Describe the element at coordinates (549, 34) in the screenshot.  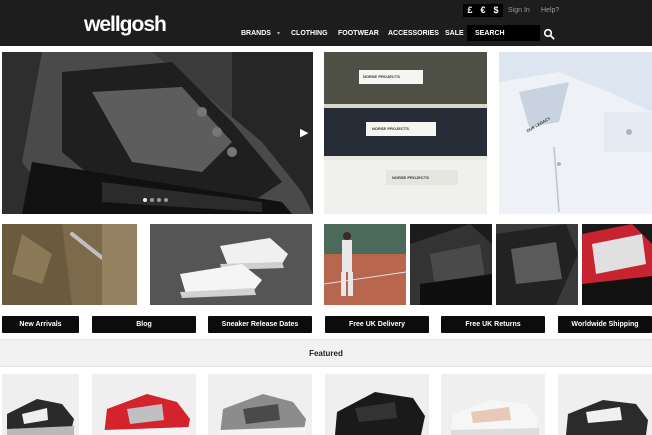
I see `search-icon` at that location.